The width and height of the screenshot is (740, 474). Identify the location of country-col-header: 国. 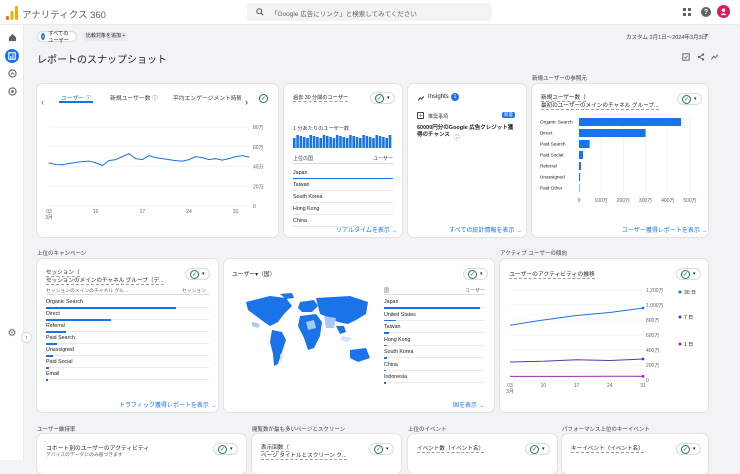
(386, 290).